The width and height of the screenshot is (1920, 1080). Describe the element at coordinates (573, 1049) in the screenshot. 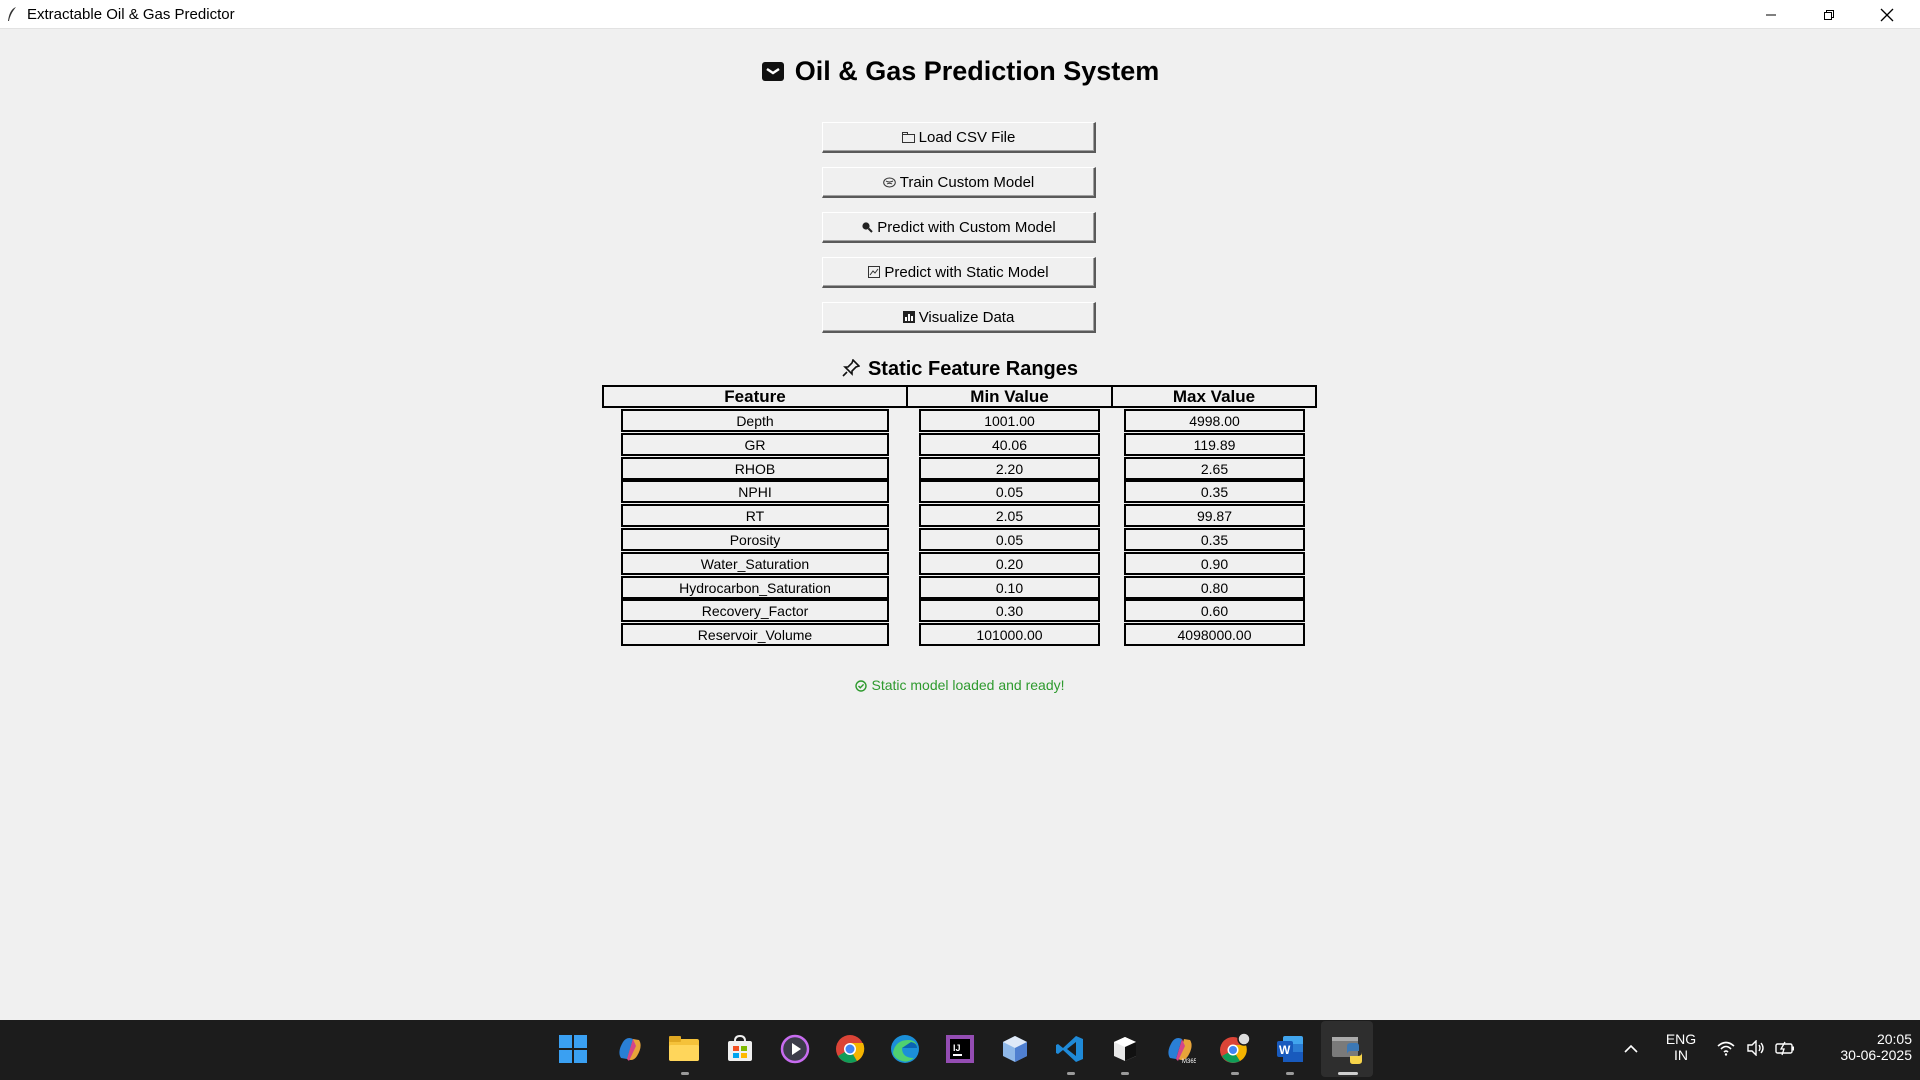

I see `windows-start-icon` at that location.